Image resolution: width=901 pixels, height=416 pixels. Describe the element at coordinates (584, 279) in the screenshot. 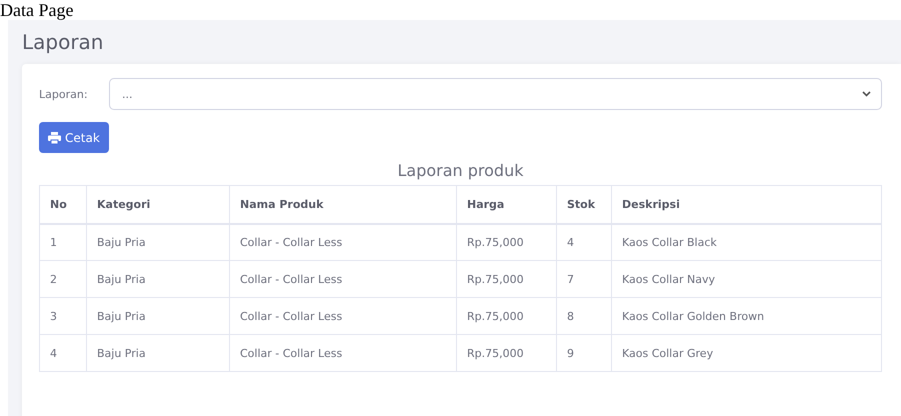

I see `table-cell: 7` at that location.